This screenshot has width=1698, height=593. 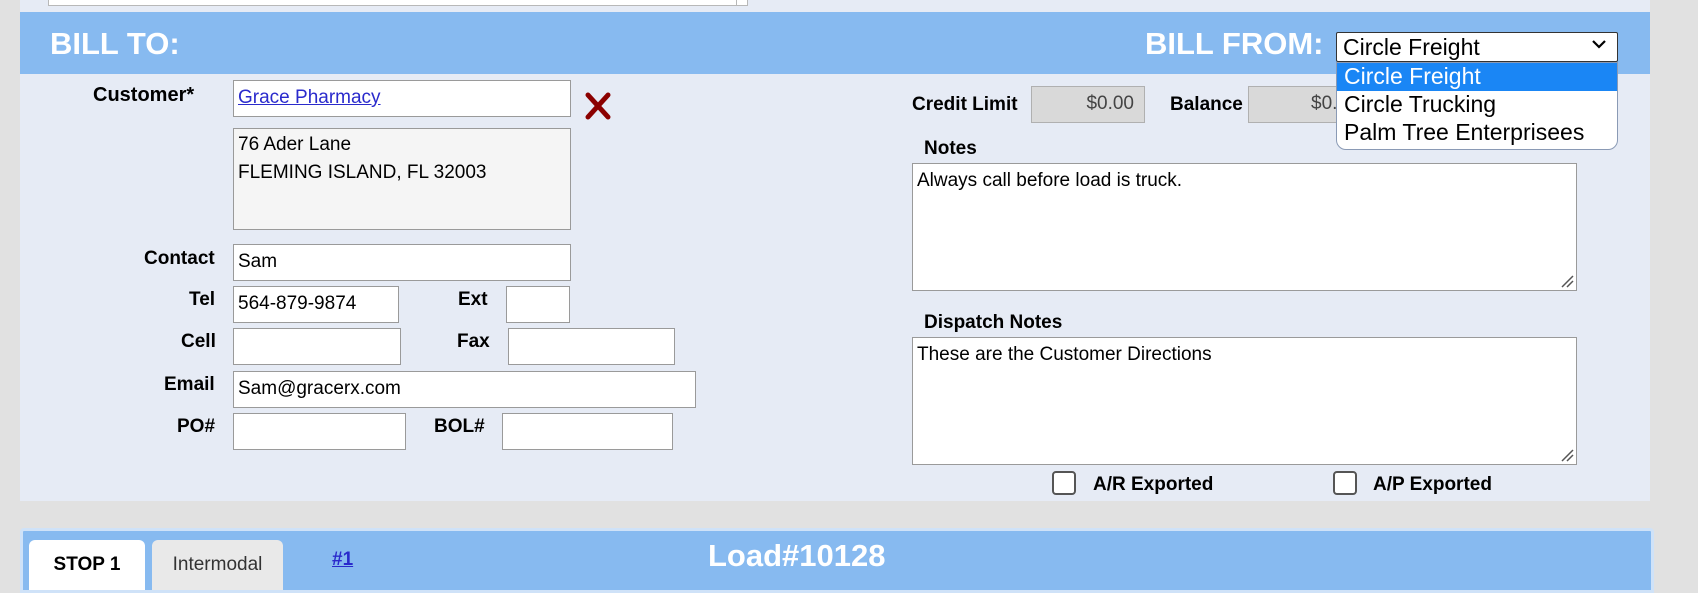 I want to click on bill-from-option: Circle Trucking, so click(x=1477, y=105).